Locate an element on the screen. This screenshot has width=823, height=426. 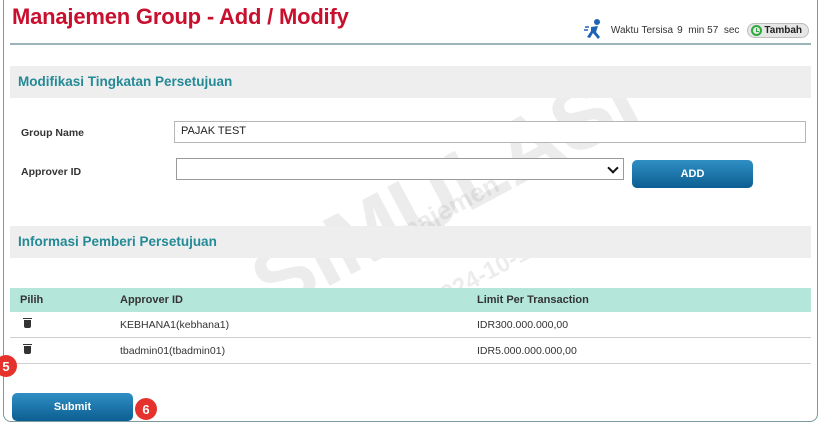
modify-section-title: Modifikasi Tingkatan Persetujuan is located at coordinates (125, 81).